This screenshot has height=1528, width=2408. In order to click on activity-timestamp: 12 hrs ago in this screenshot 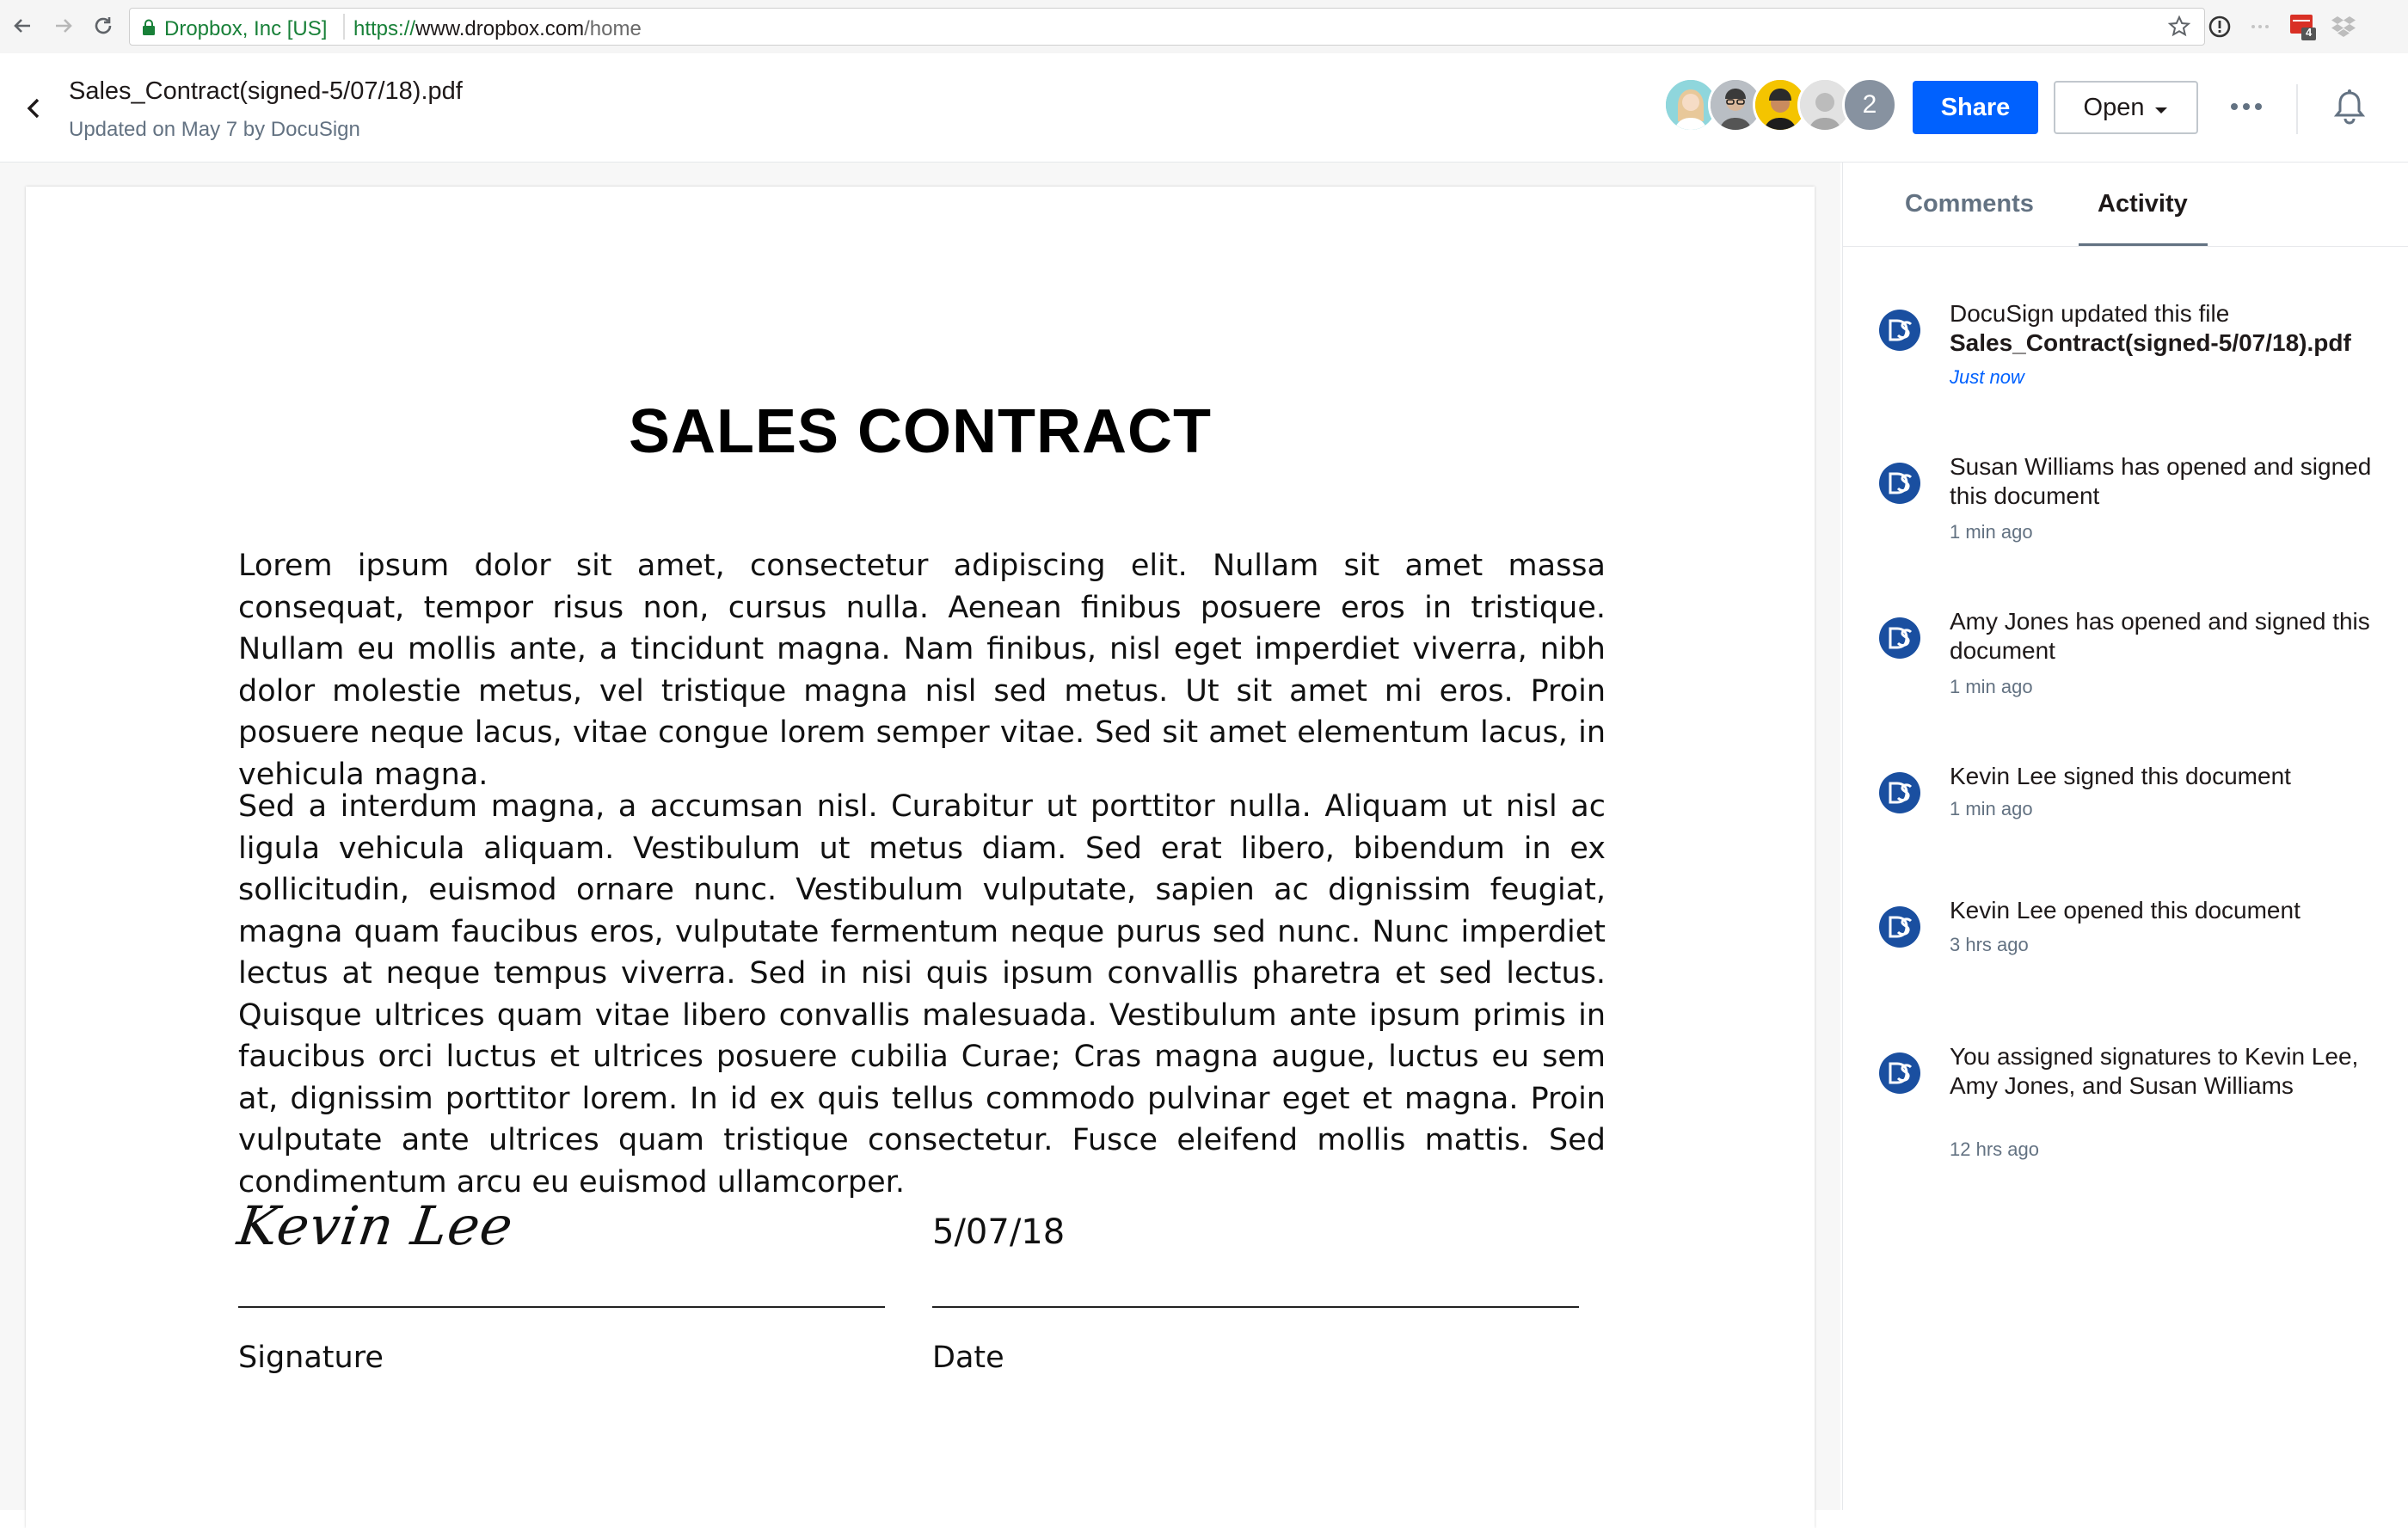, I will do `click(1994, 1149)`.